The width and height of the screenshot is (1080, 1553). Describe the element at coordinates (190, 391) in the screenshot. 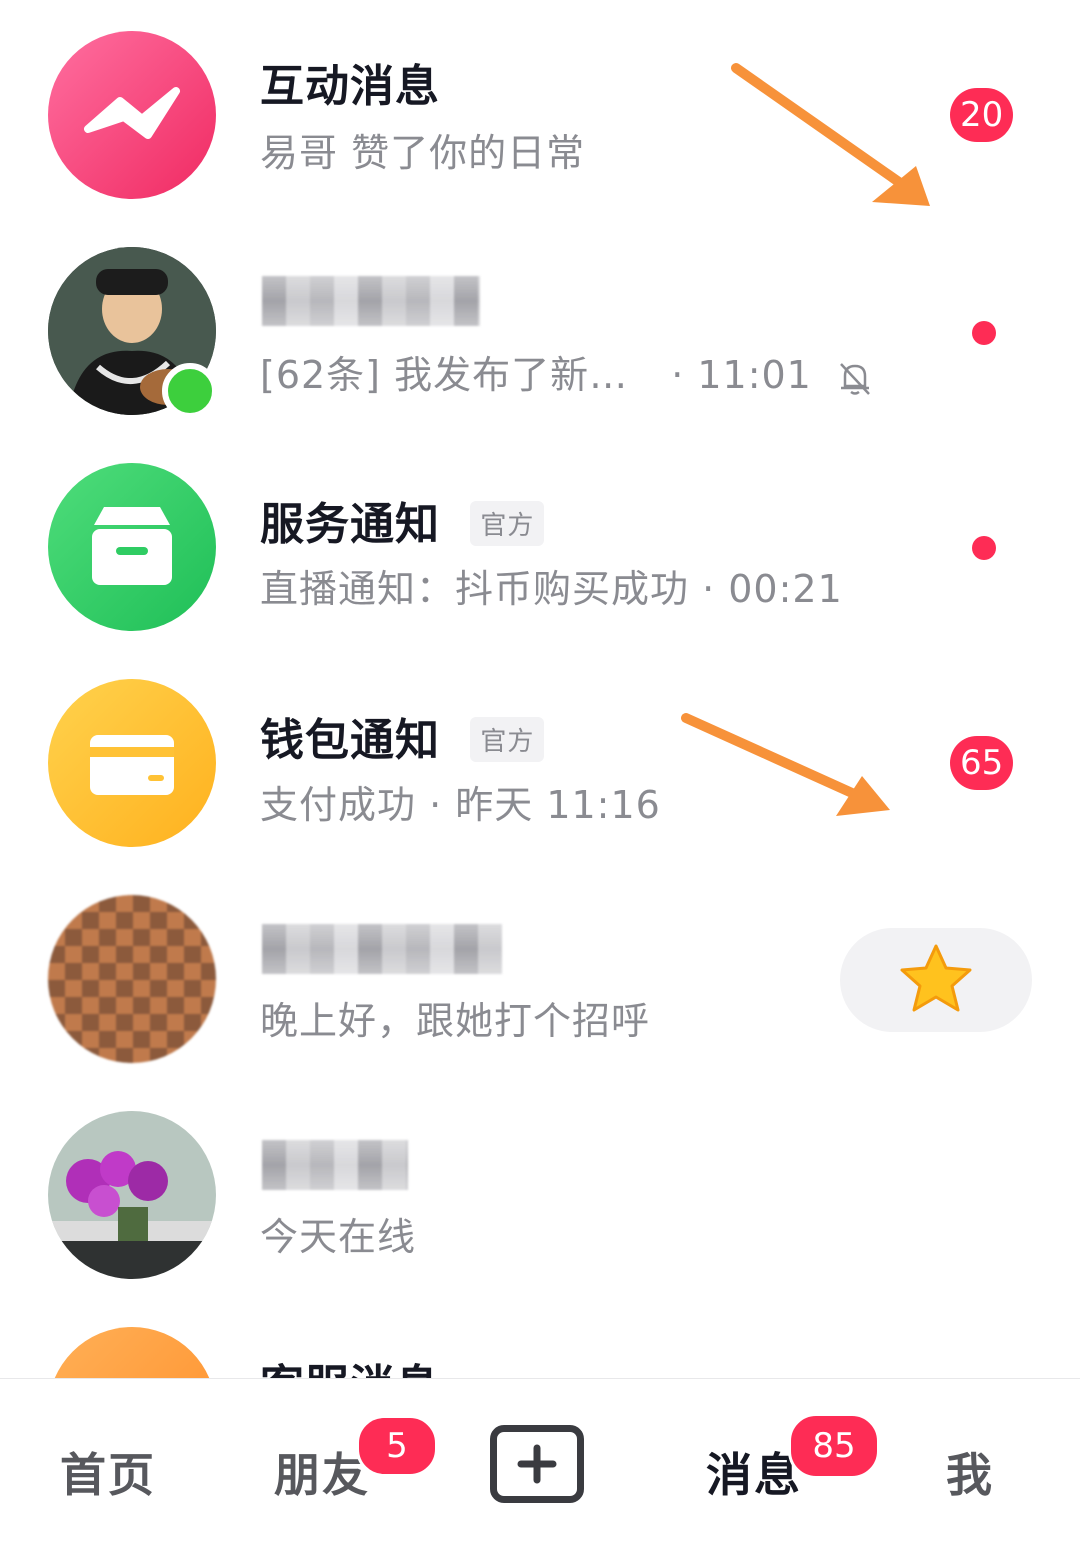

I see `online-status-dot` at that location.